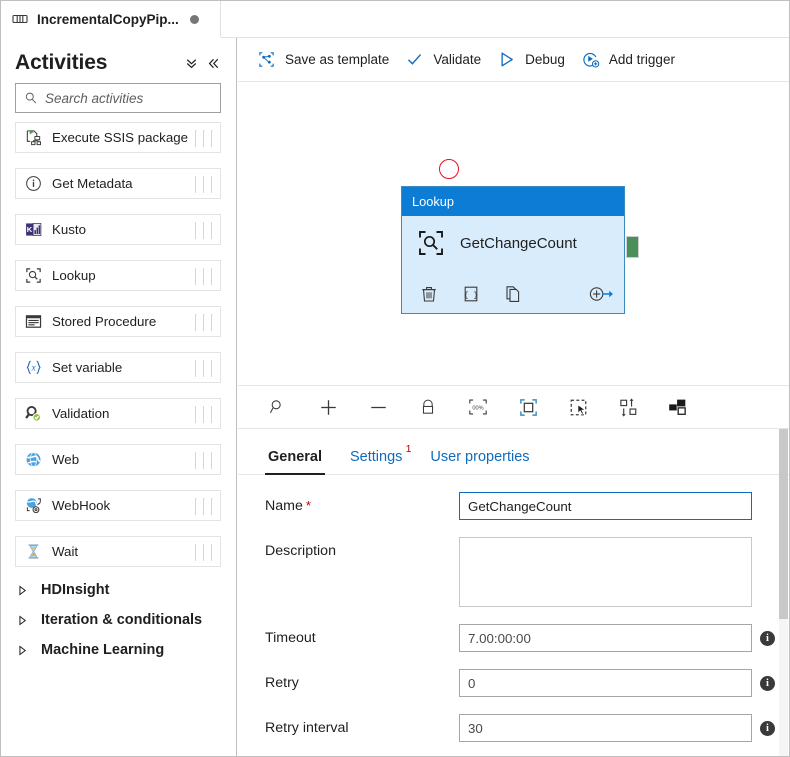 Image resolution: width=790 pixels, height=757 pixels. Describe the element at coordinates (362, 503) in the screenshot. I see `name-label: Name *` at that location.